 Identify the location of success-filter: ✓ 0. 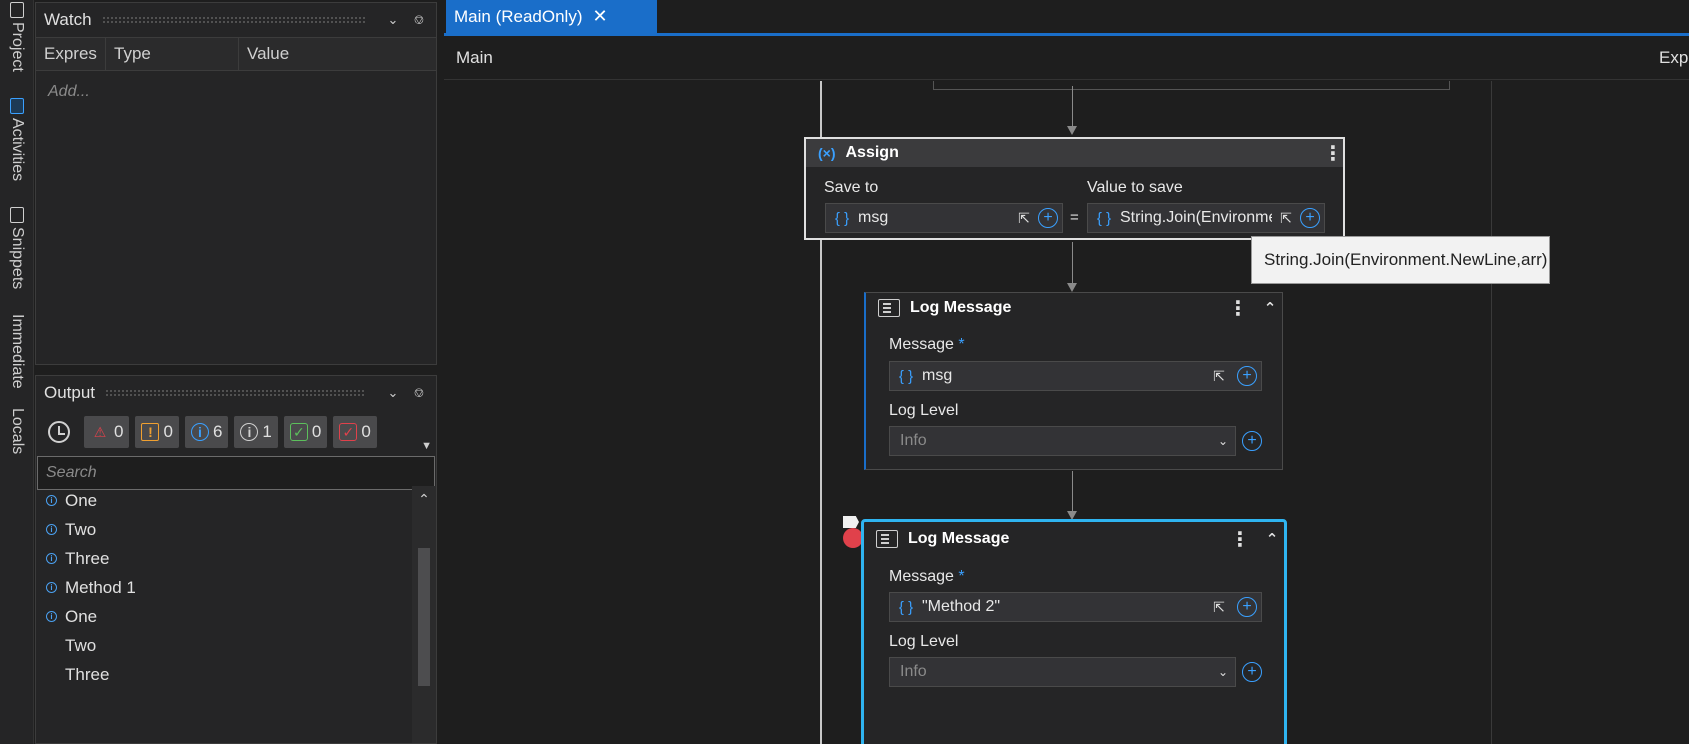
(305, 432).